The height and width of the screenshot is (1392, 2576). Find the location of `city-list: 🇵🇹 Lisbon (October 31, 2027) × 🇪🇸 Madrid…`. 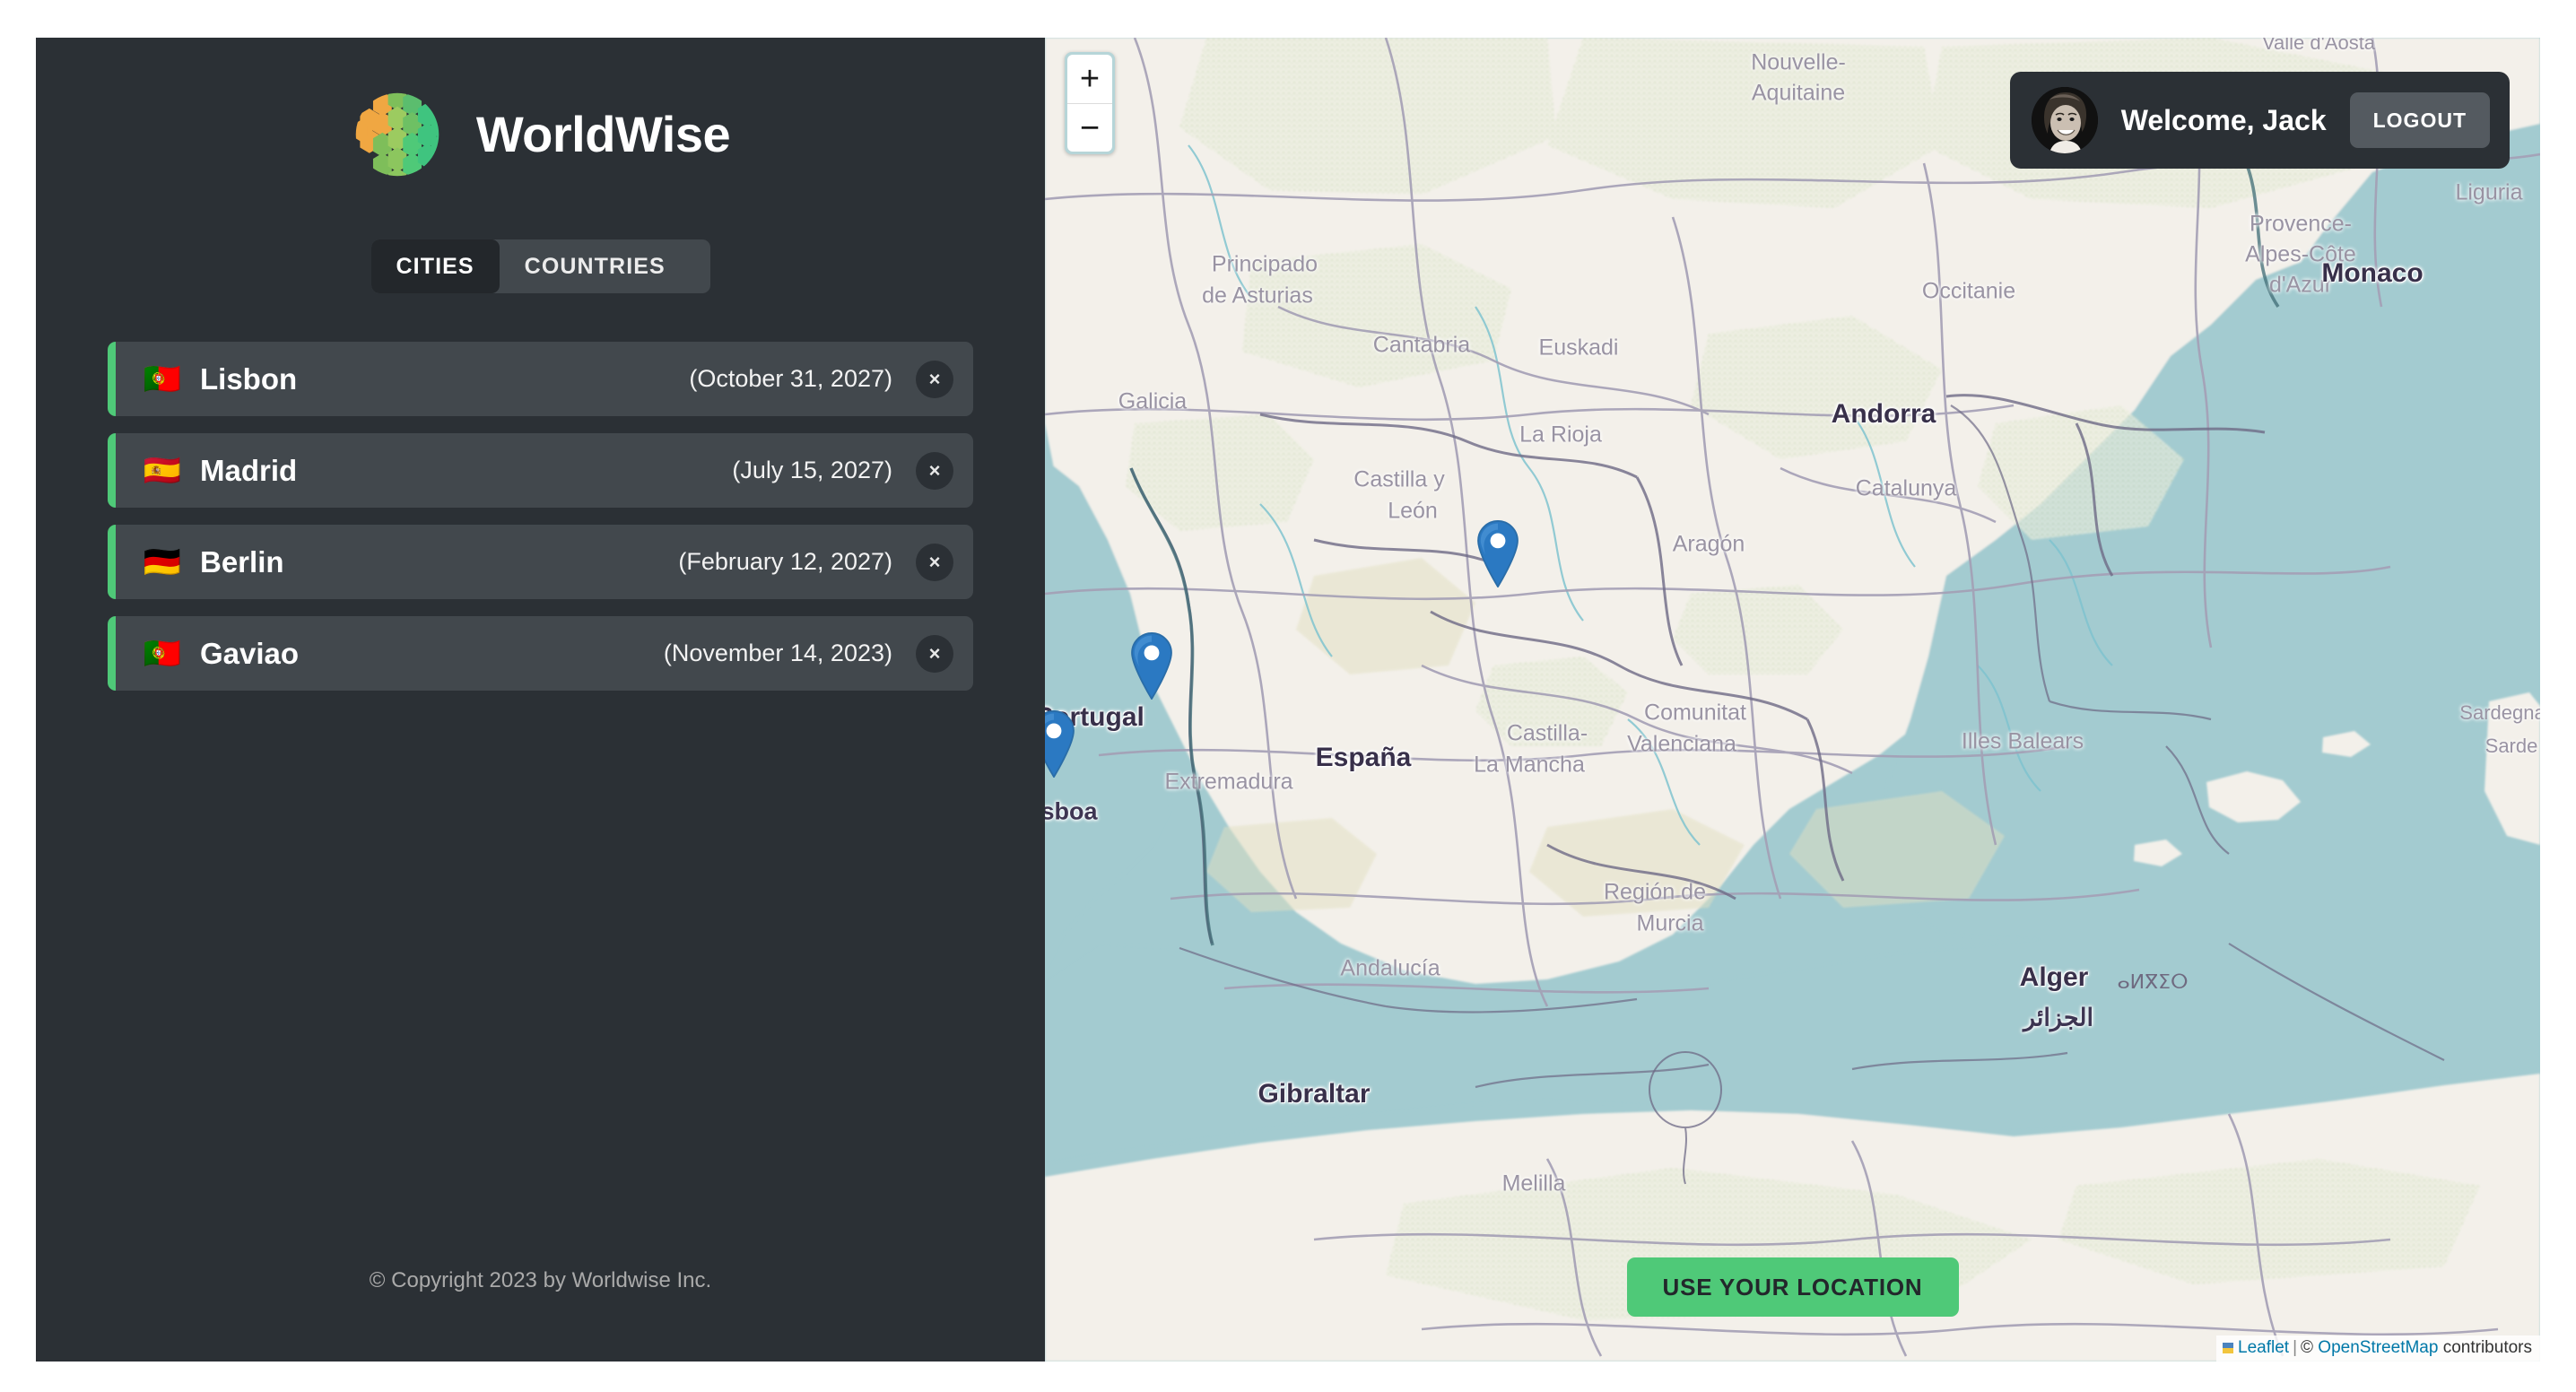

city-list: 🇵🇹 Lisbon (October 31, 2027) × 🇪🇸 Madrid… is located at coordinates (540, 517).